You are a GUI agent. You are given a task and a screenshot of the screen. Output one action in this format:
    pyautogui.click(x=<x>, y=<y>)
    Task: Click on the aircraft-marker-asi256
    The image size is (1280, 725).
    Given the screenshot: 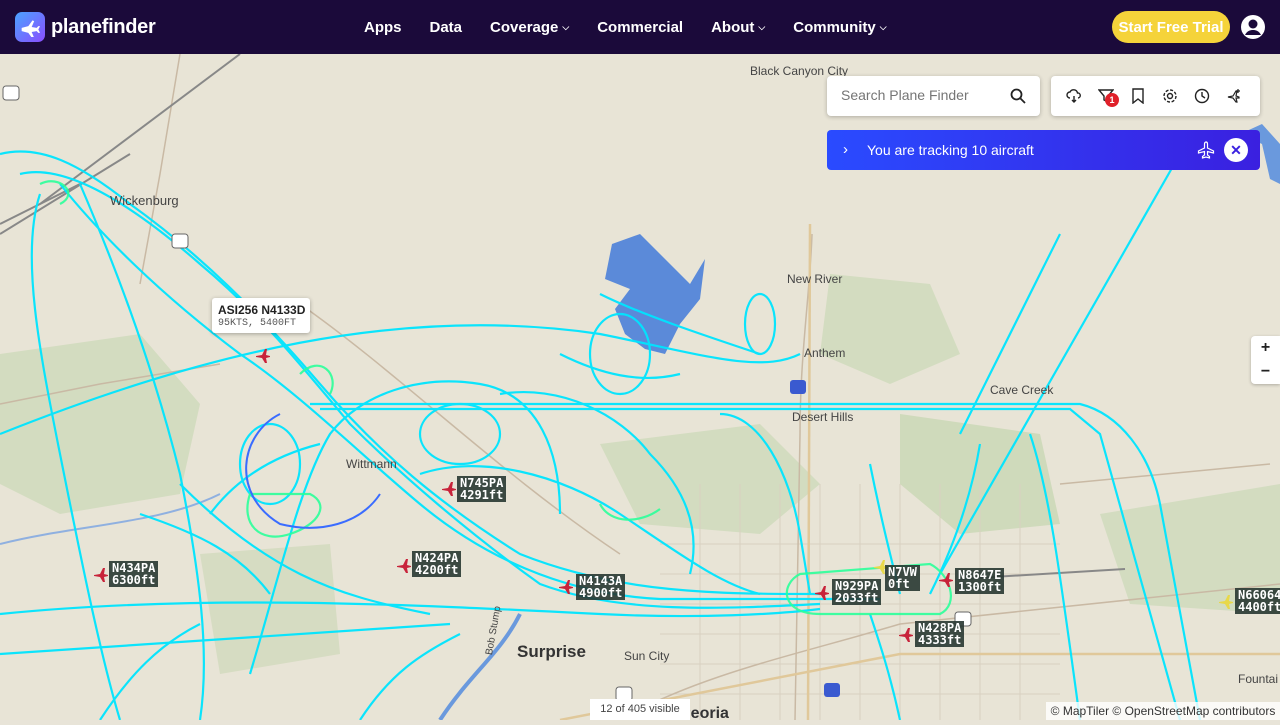 What is the action you would take?
    pyautogui.click(x=263, y=356)
    